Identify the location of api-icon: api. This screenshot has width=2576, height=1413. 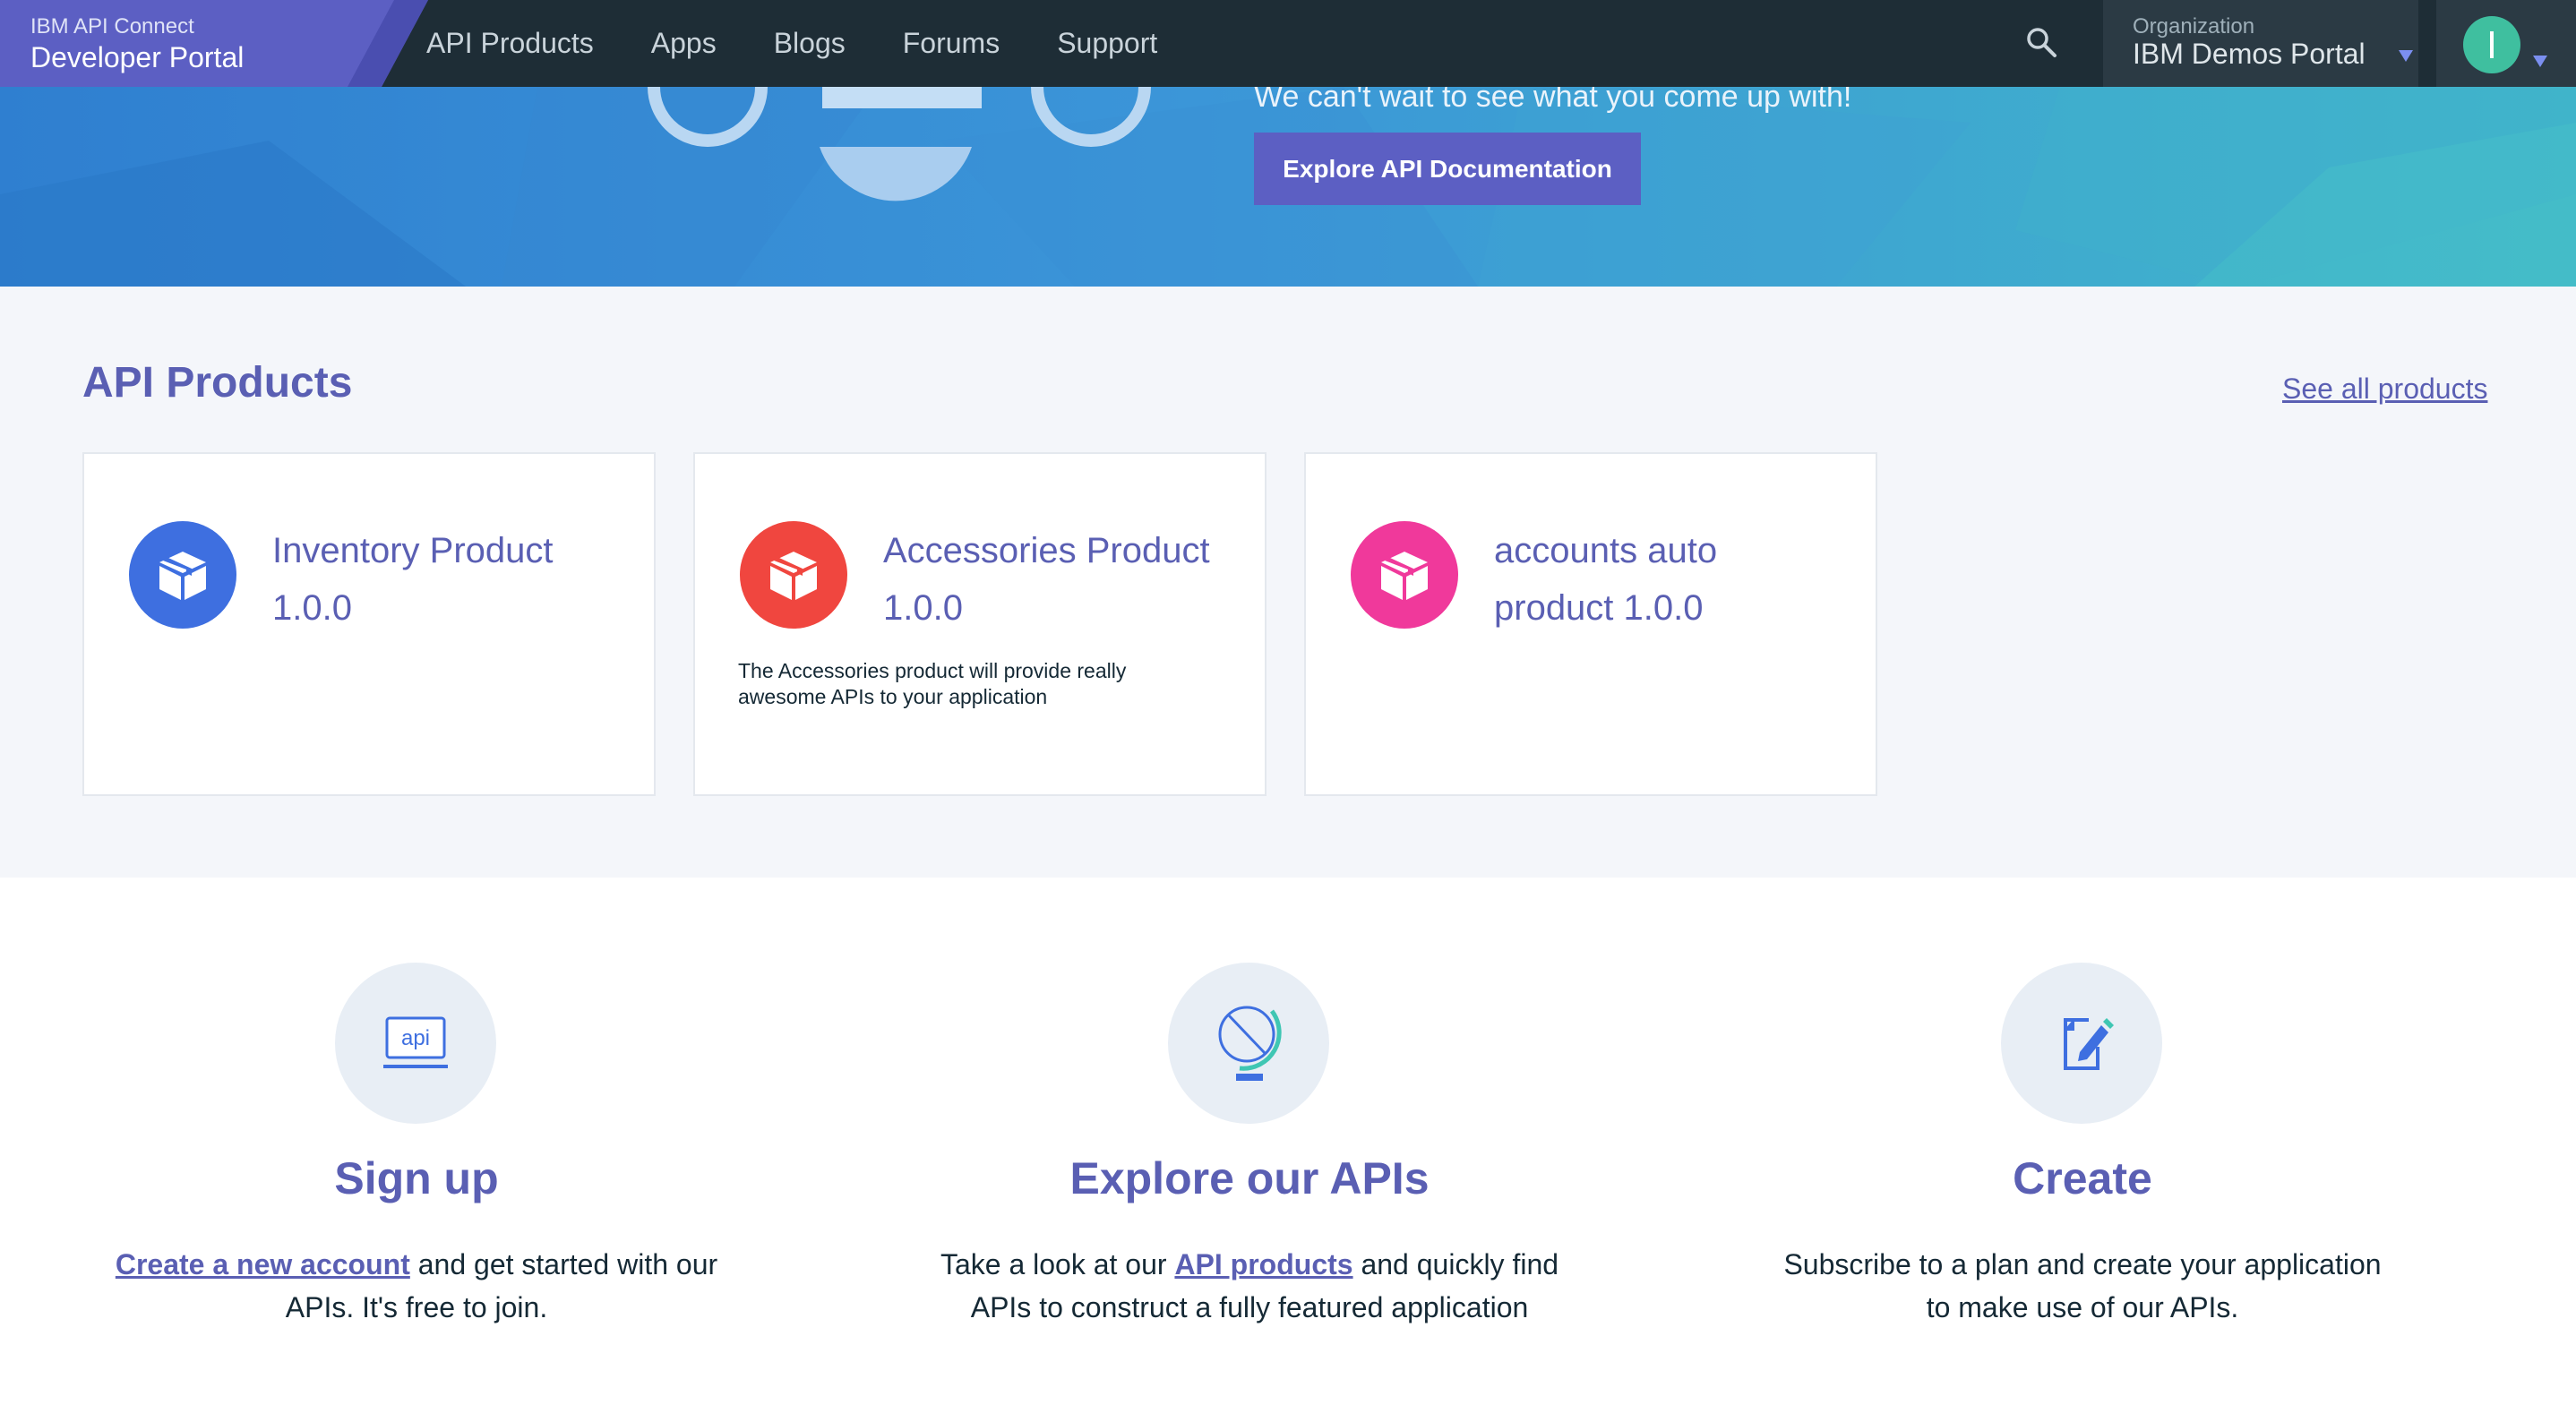
(415, 1043).